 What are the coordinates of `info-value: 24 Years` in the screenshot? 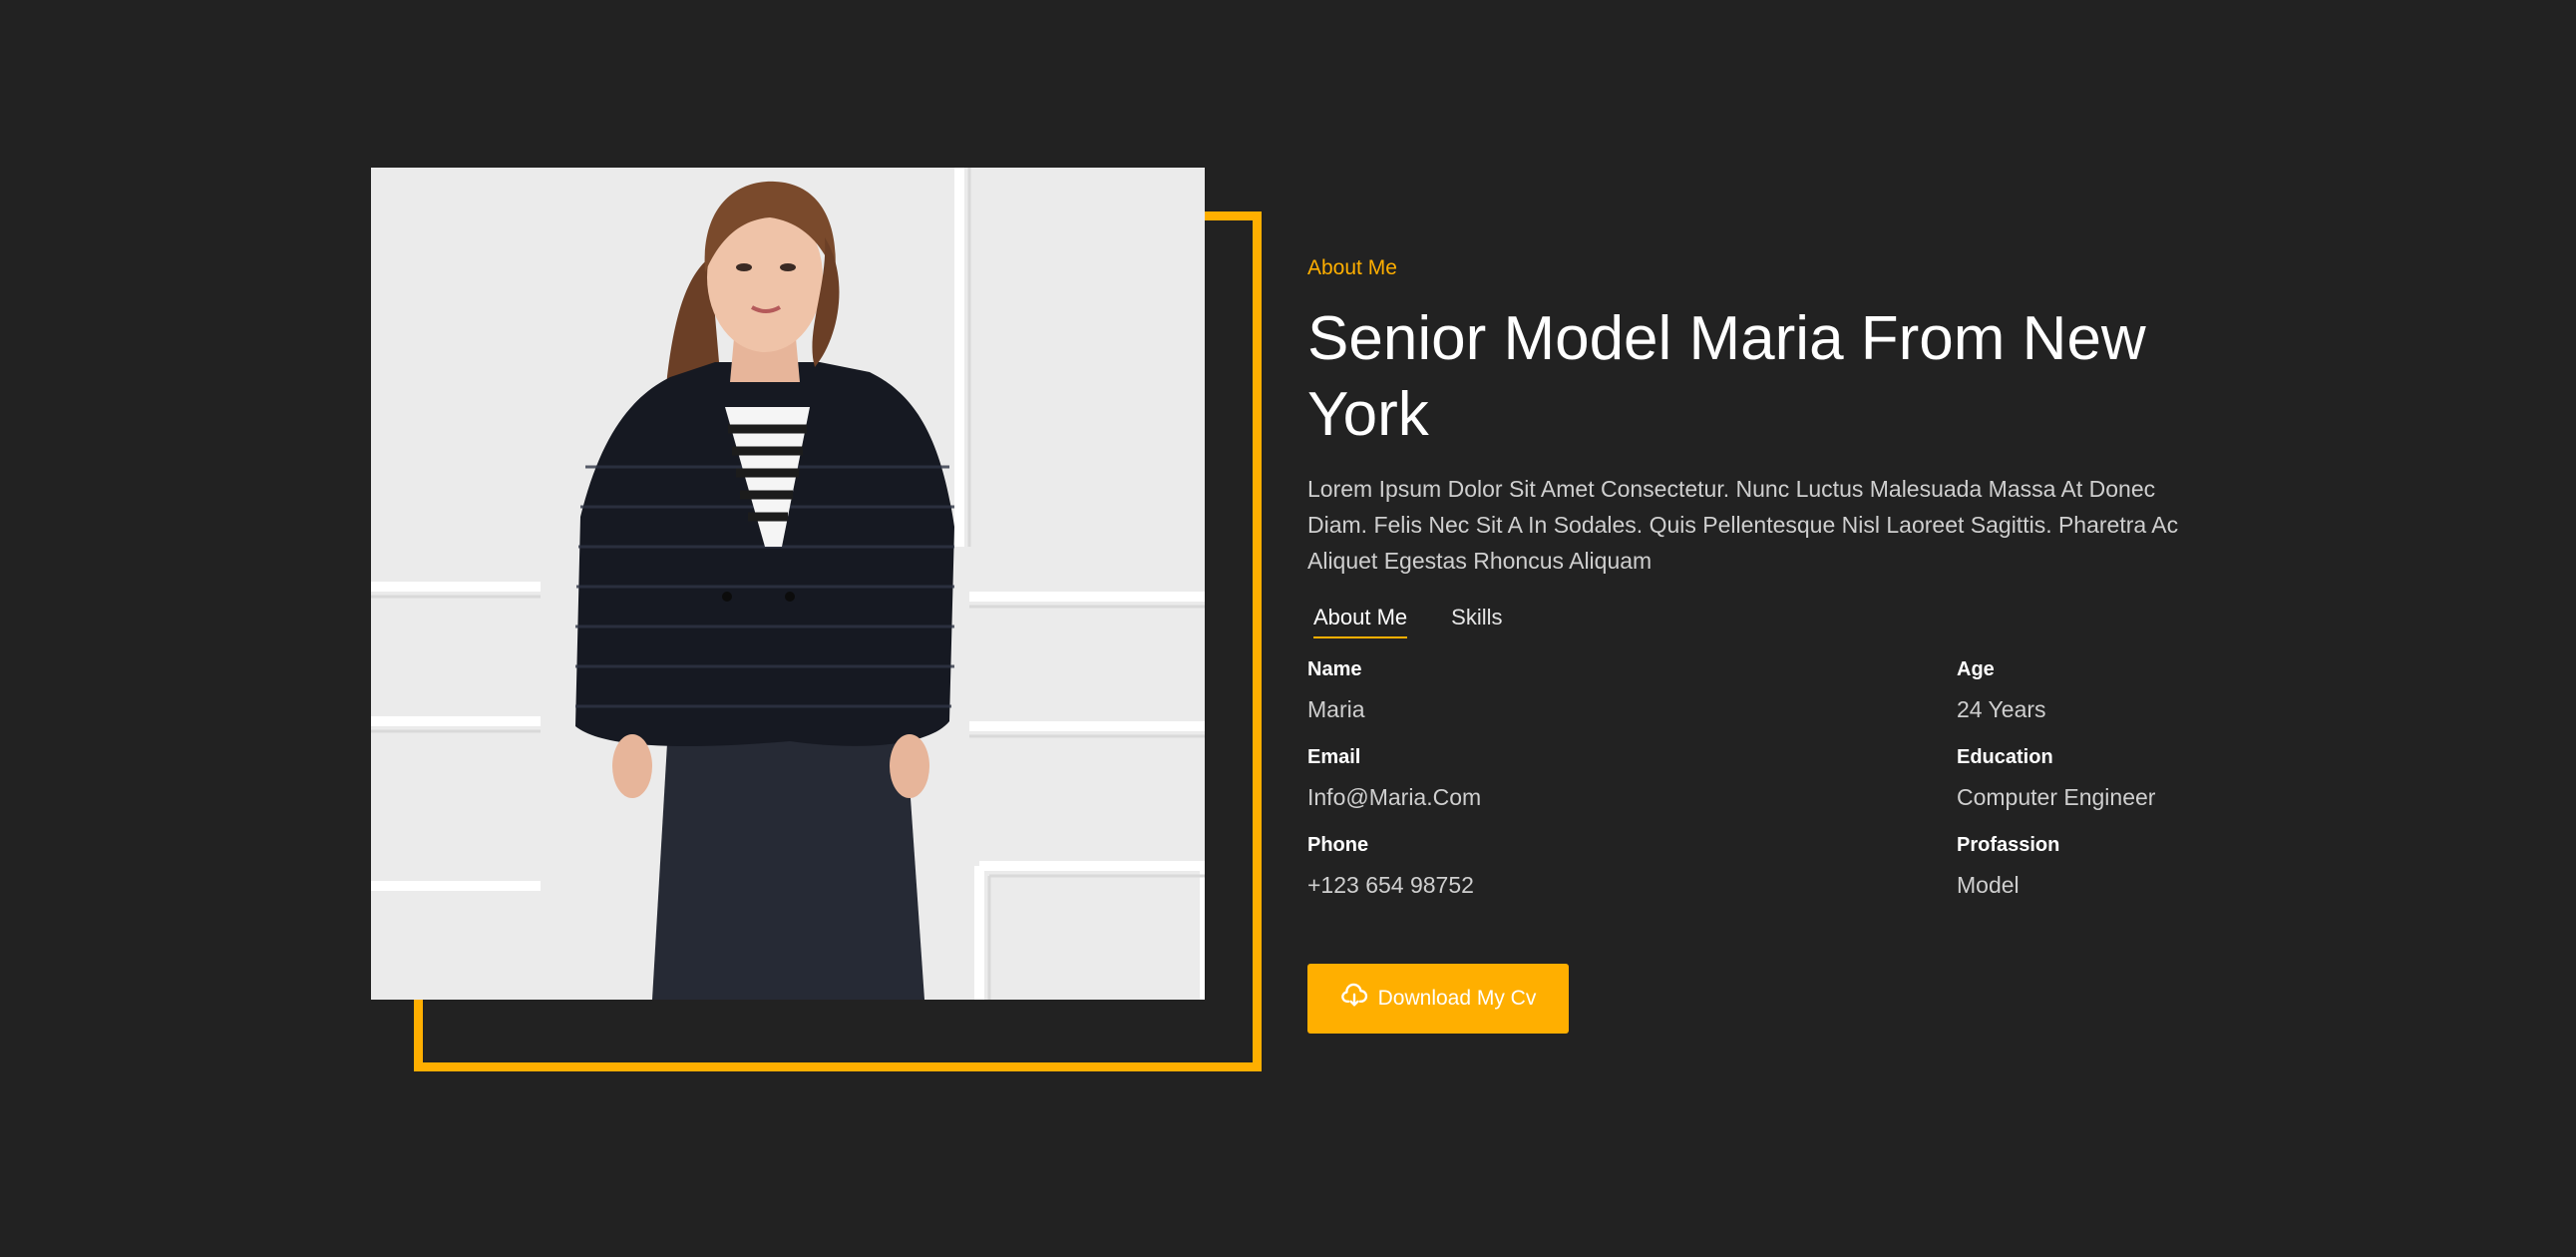 It's located at (2001, 709).